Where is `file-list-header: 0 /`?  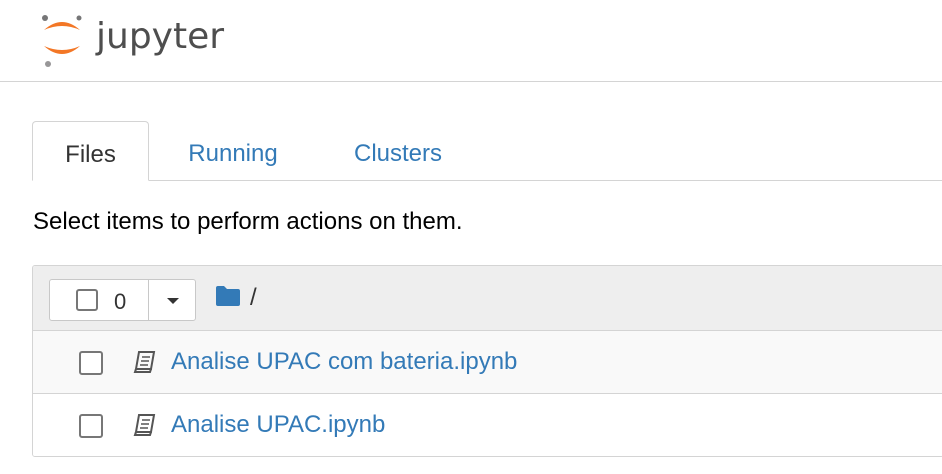 file-list-header: 0 / is located at coordinates (487, 298).